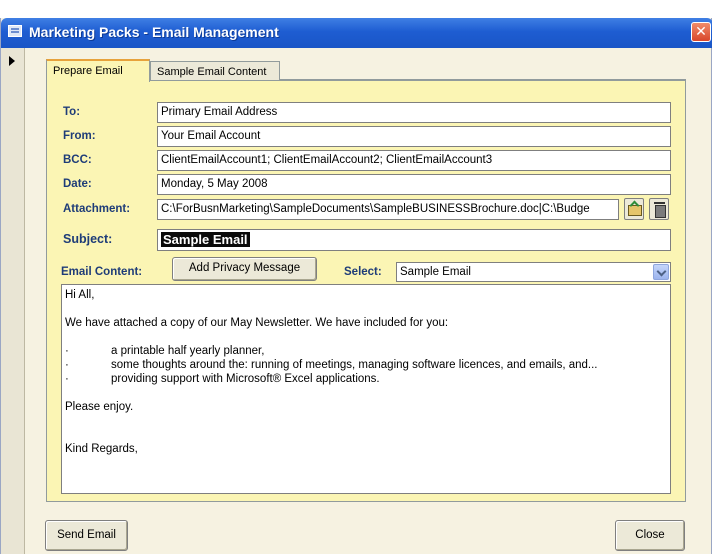 The height and width of the screenshot is (554, 712). Describe the element at coordinates (533, 272) in the screenshot. I see `template-select: Sample Email` at that location.